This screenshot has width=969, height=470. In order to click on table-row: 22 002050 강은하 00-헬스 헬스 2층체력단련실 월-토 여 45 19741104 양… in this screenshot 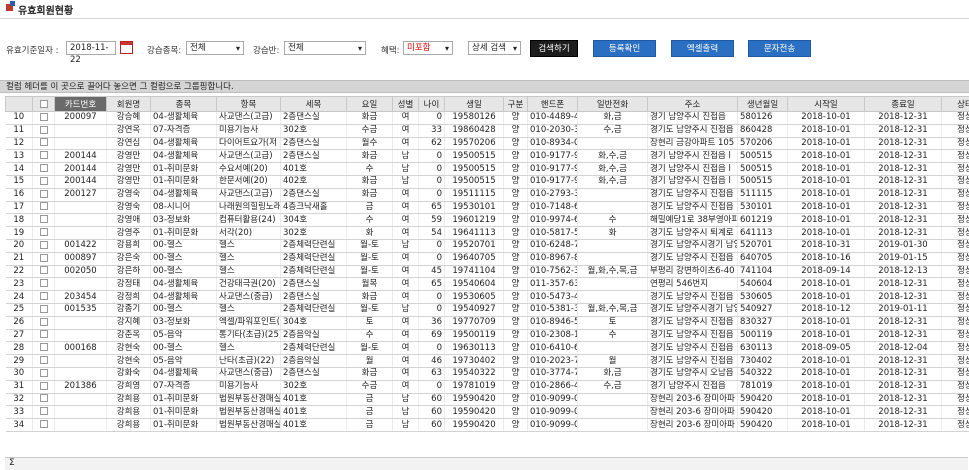, I will do `click(487, 272)`.